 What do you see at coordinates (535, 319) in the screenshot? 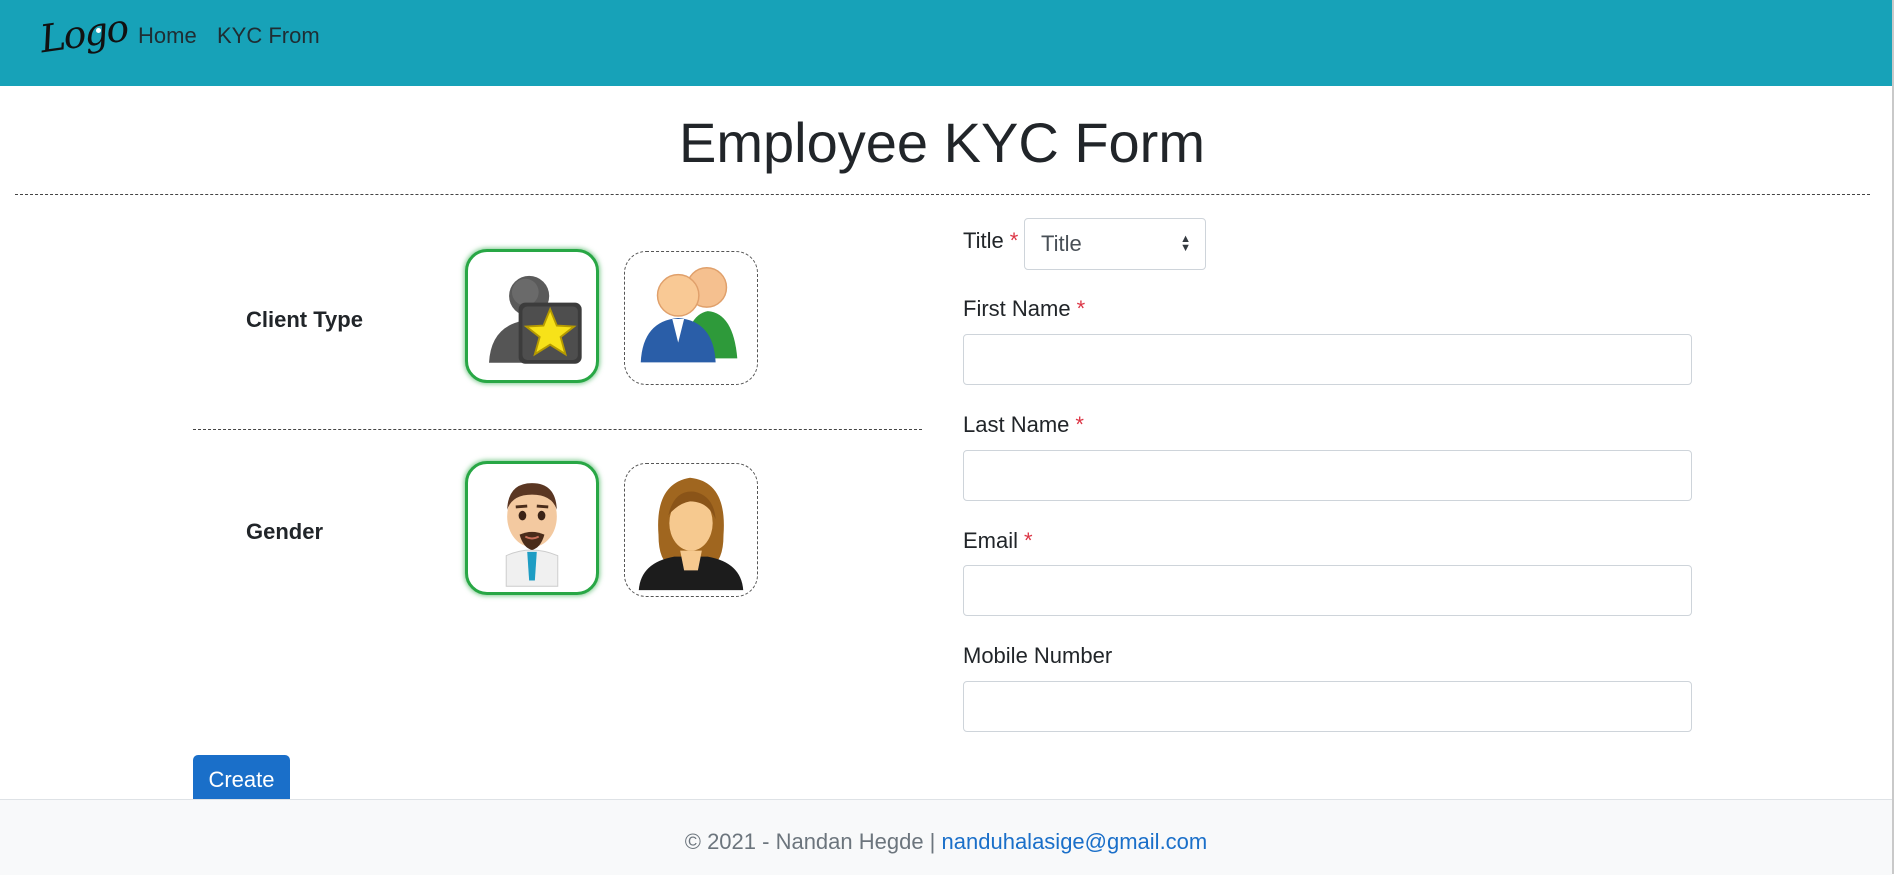
I see `vip-user-icon` at bounding box center [535, 319].